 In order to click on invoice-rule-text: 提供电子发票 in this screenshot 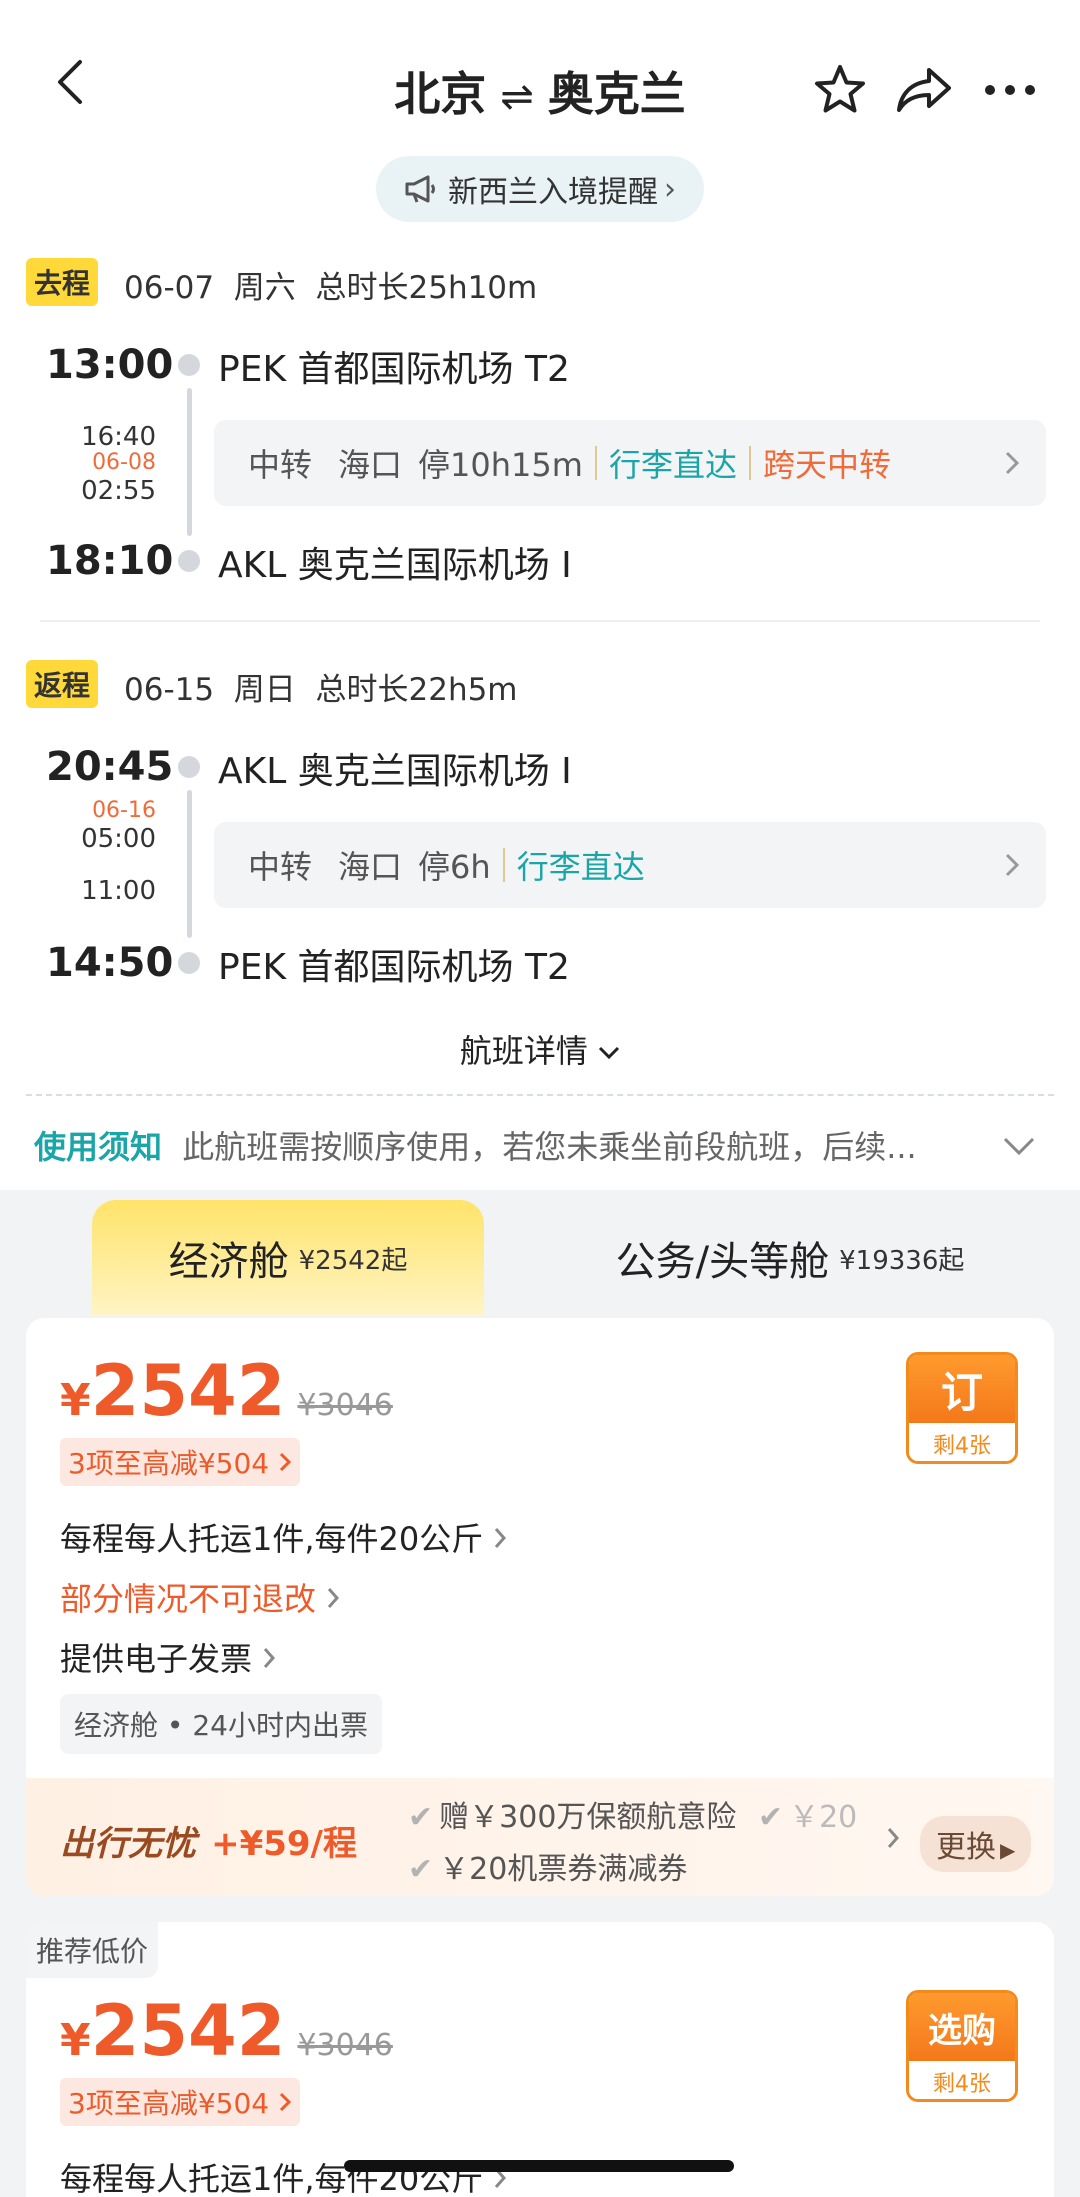, I will do `click(156, 1659)`.